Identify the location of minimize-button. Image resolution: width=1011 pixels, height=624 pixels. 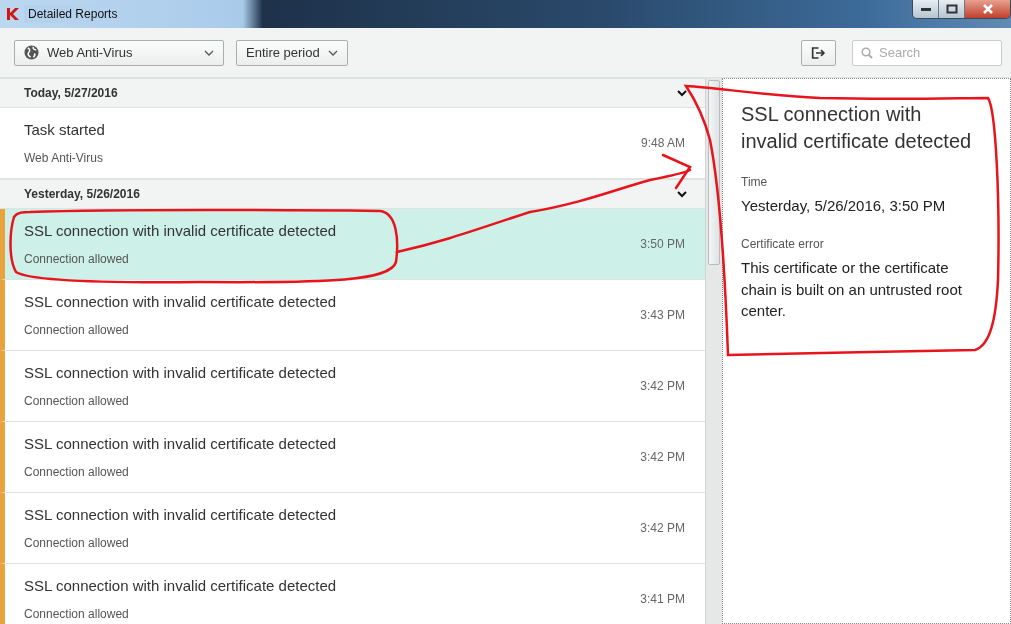
(926, 9).